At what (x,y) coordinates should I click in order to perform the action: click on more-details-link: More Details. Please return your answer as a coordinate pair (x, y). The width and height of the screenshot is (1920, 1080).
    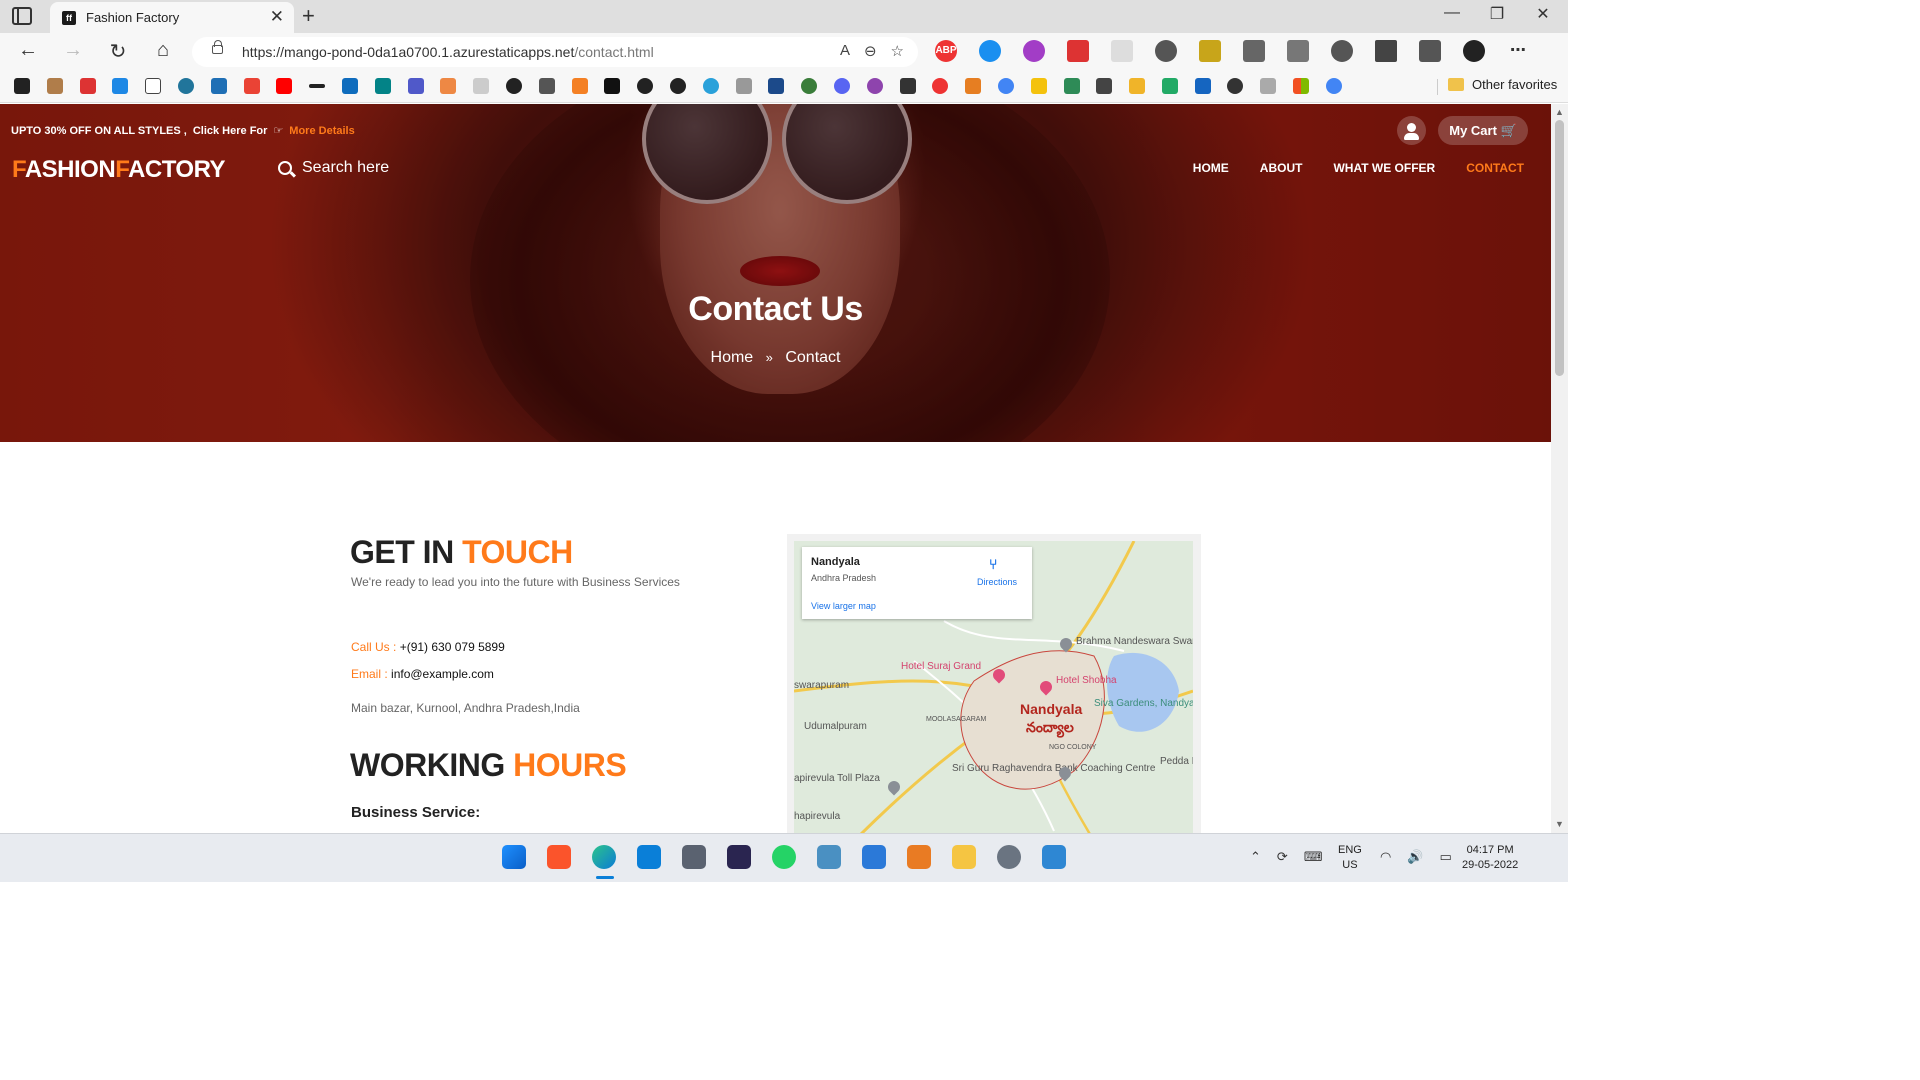
    Looking at the image, I should click on (321, 131).